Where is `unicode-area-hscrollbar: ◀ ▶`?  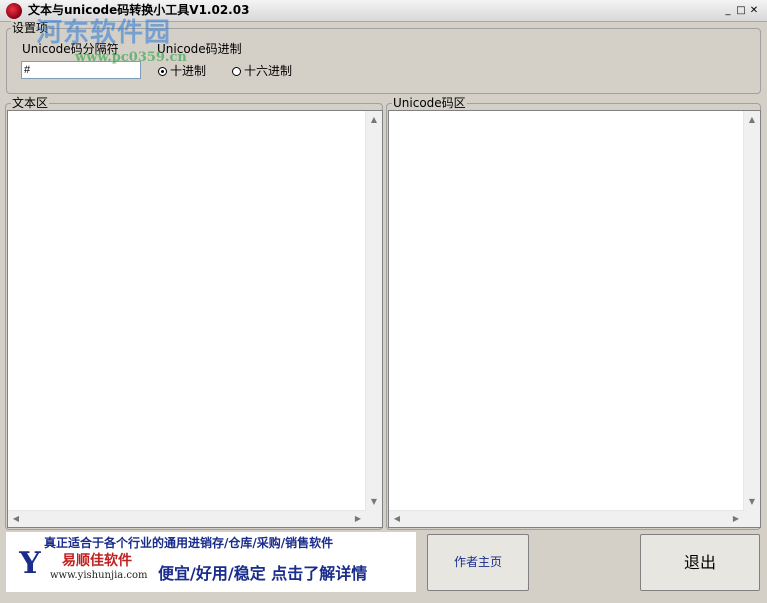 unicode-area-hscrollbar: ◀ ▶ is located at coordinates (566, 518).